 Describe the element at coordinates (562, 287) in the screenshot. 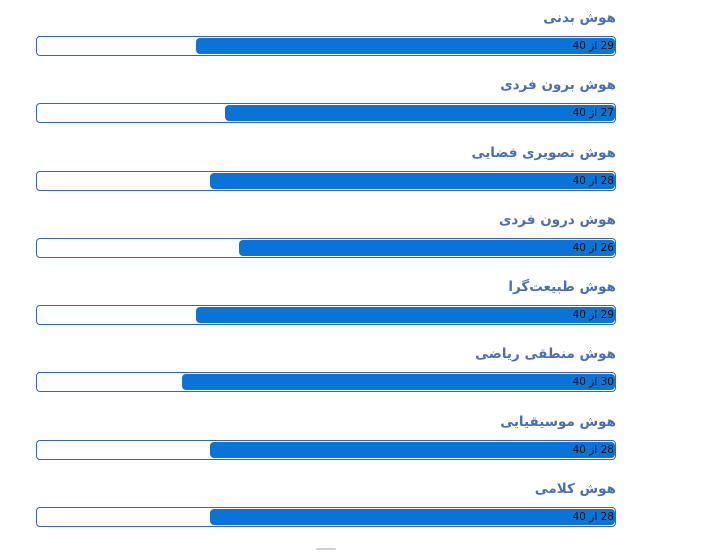

I see `result-label: هوش طبیعت‌گرا` at that location.